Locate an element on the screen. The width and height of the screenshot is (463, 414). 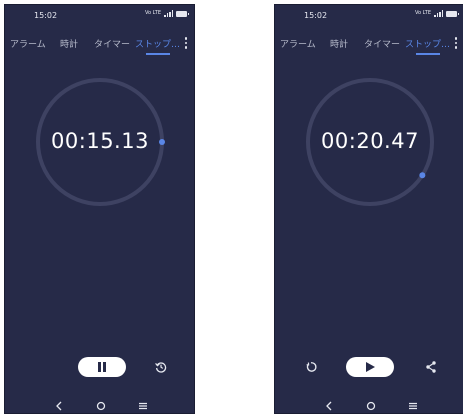
share-button is located at coordinates (431, 367).